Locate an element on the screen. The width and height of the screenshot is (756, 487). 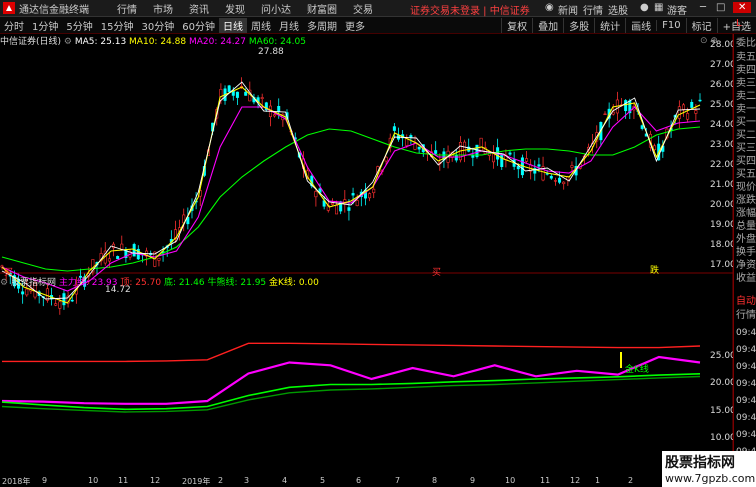
panel-item: 卖五 is located at coordinates (746, 57).